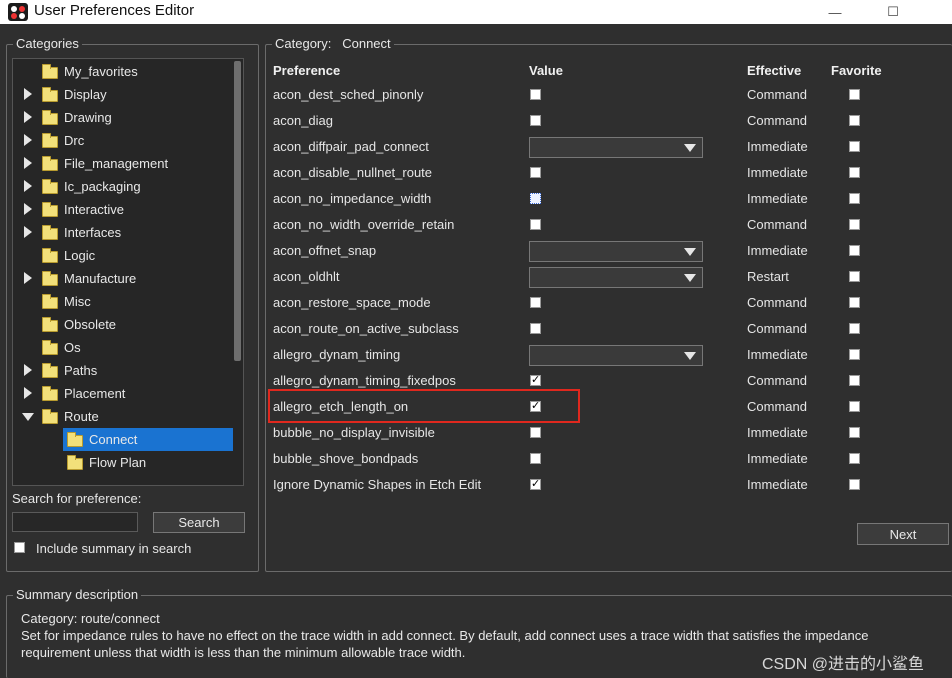 Image resolution: width=952 pixels, height=678 pixels. What do you see at coordinates (123, 232) in the screenshot?
I see `tree-item: Interfaces` at bounding box center [123, 232].